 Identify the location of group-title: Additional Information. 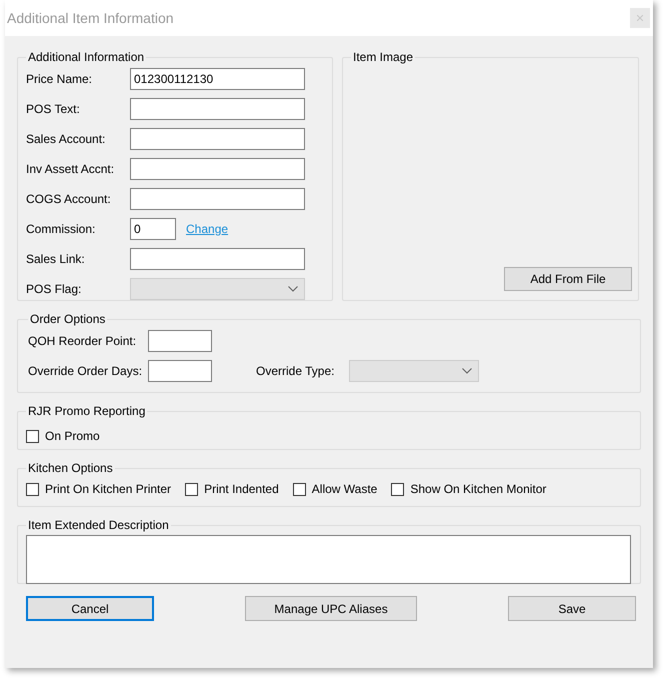
(86, 57).